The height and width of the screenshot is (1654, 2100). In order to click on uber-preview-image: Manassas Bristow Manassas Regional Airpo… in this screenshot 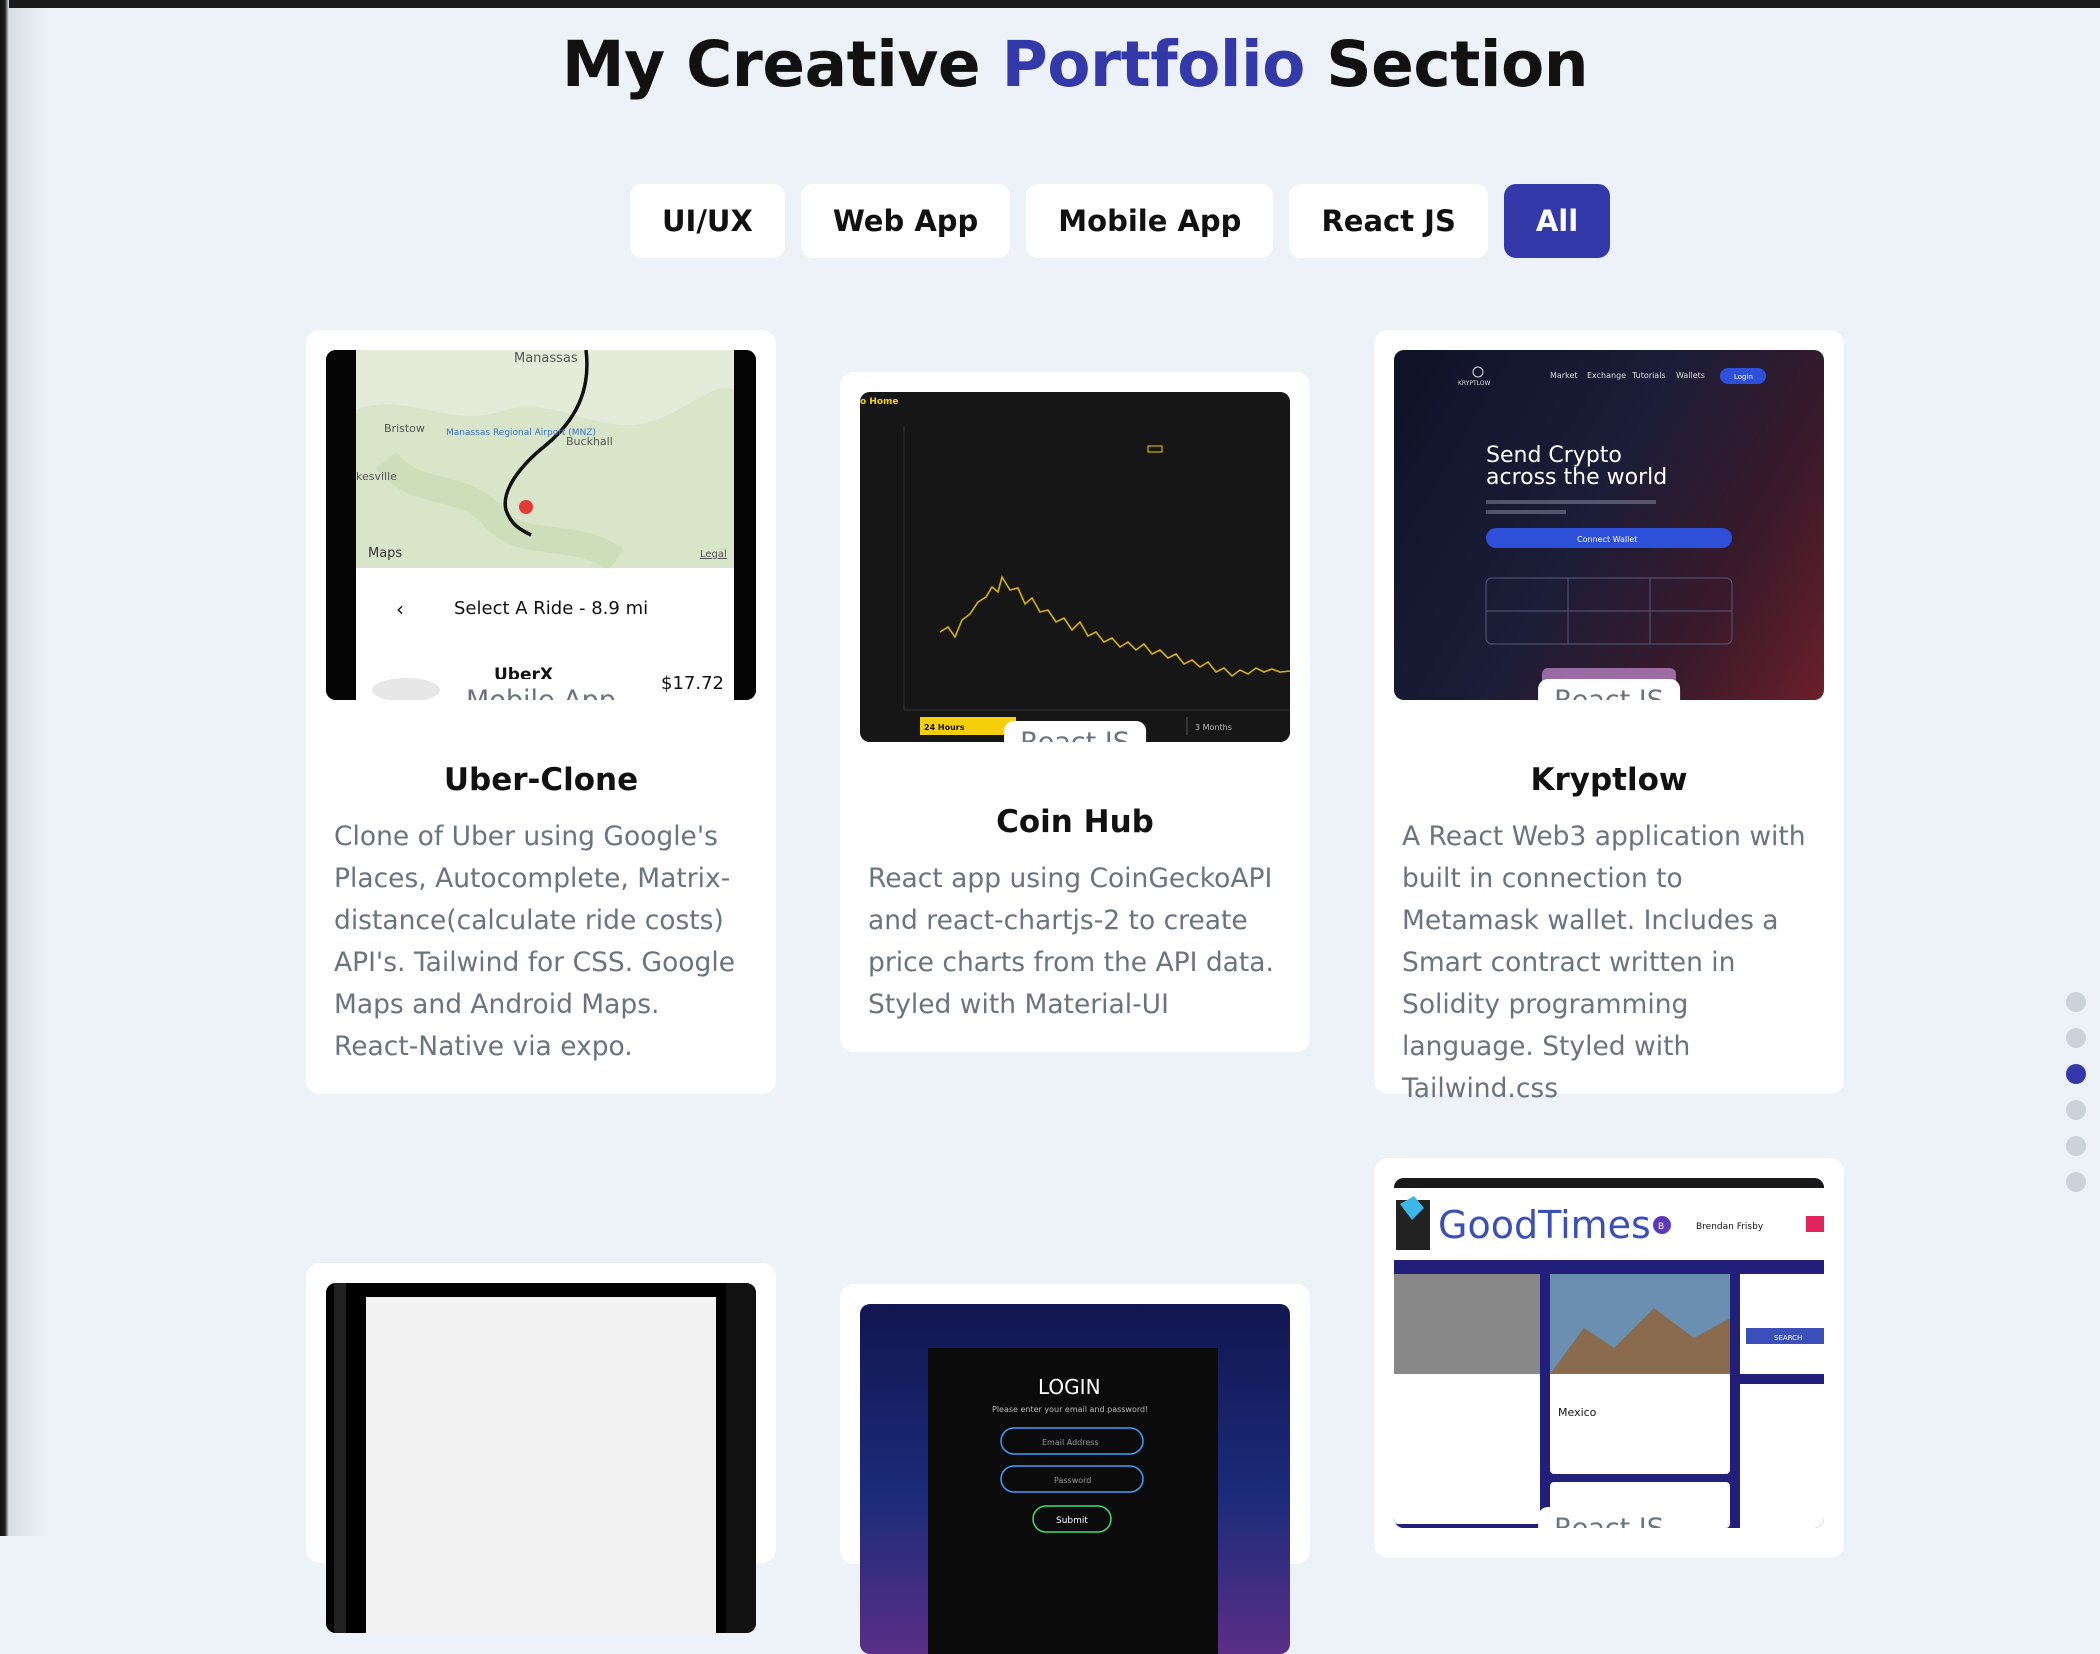, I will do `click(541, 525)`.